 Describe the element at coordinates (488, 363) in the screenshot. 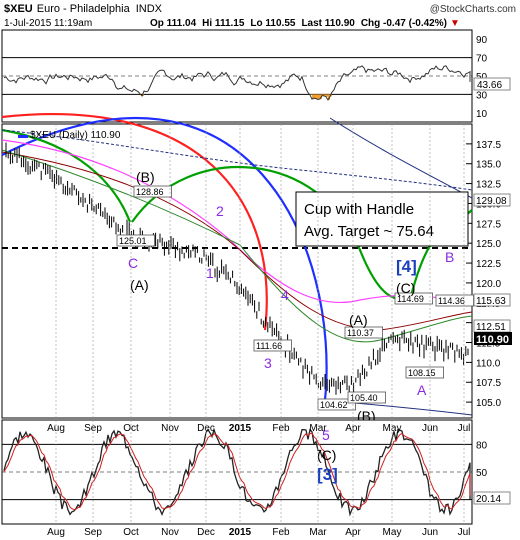

I see `price-tick-label: 110.0` at that location.